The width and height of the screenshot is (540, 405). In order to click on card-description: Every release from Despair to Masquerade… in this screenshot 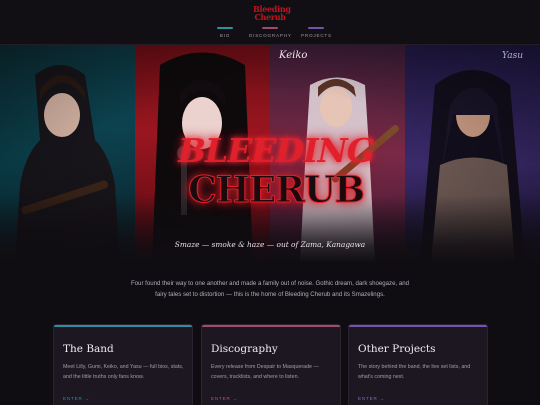, I will do `click(265, 372)`.